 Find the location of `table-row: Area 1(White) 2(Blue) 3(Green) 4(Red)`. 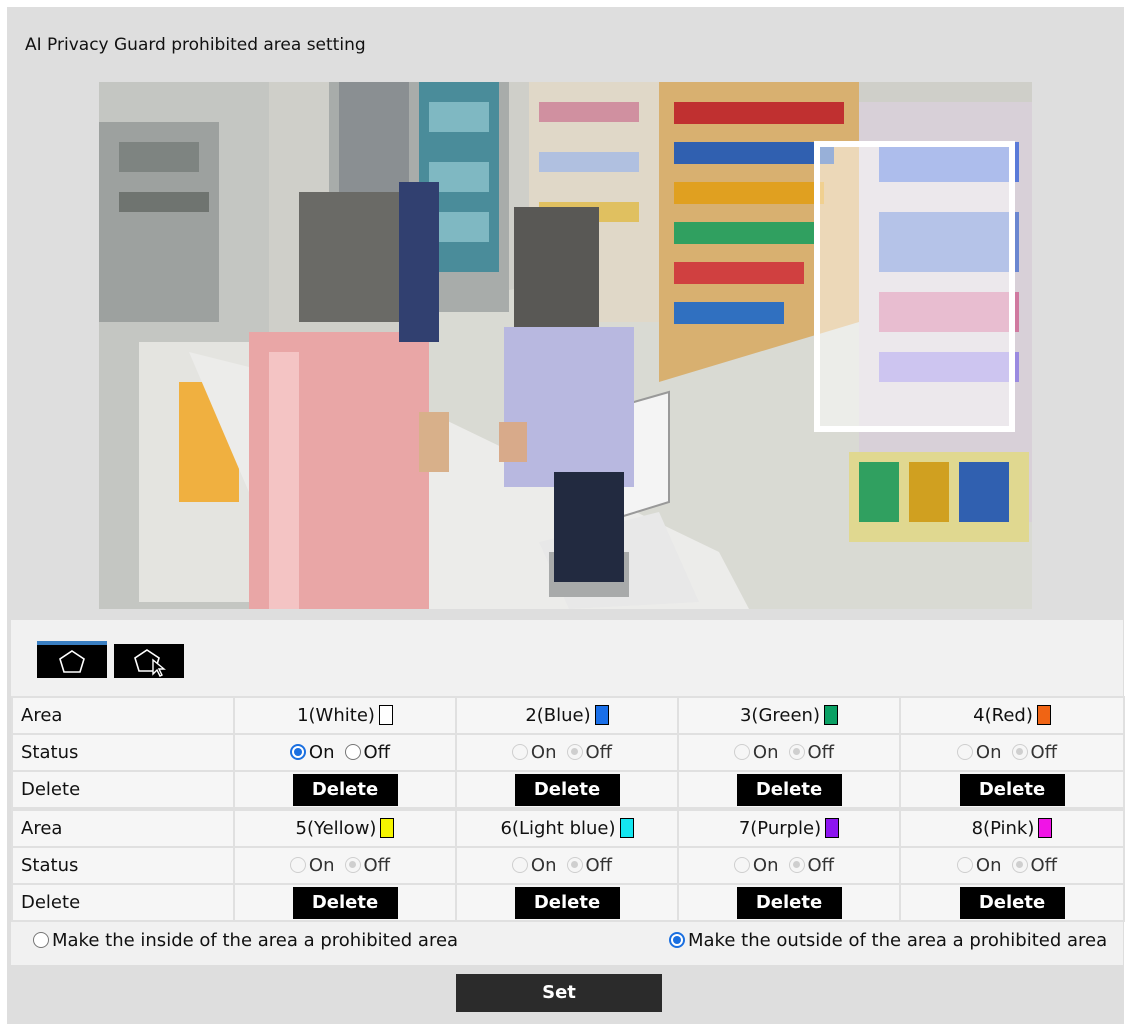

table-row: Area 1(White) 2(Blue) 3(Green) 4(Red) is located at coordinates (568, 715).